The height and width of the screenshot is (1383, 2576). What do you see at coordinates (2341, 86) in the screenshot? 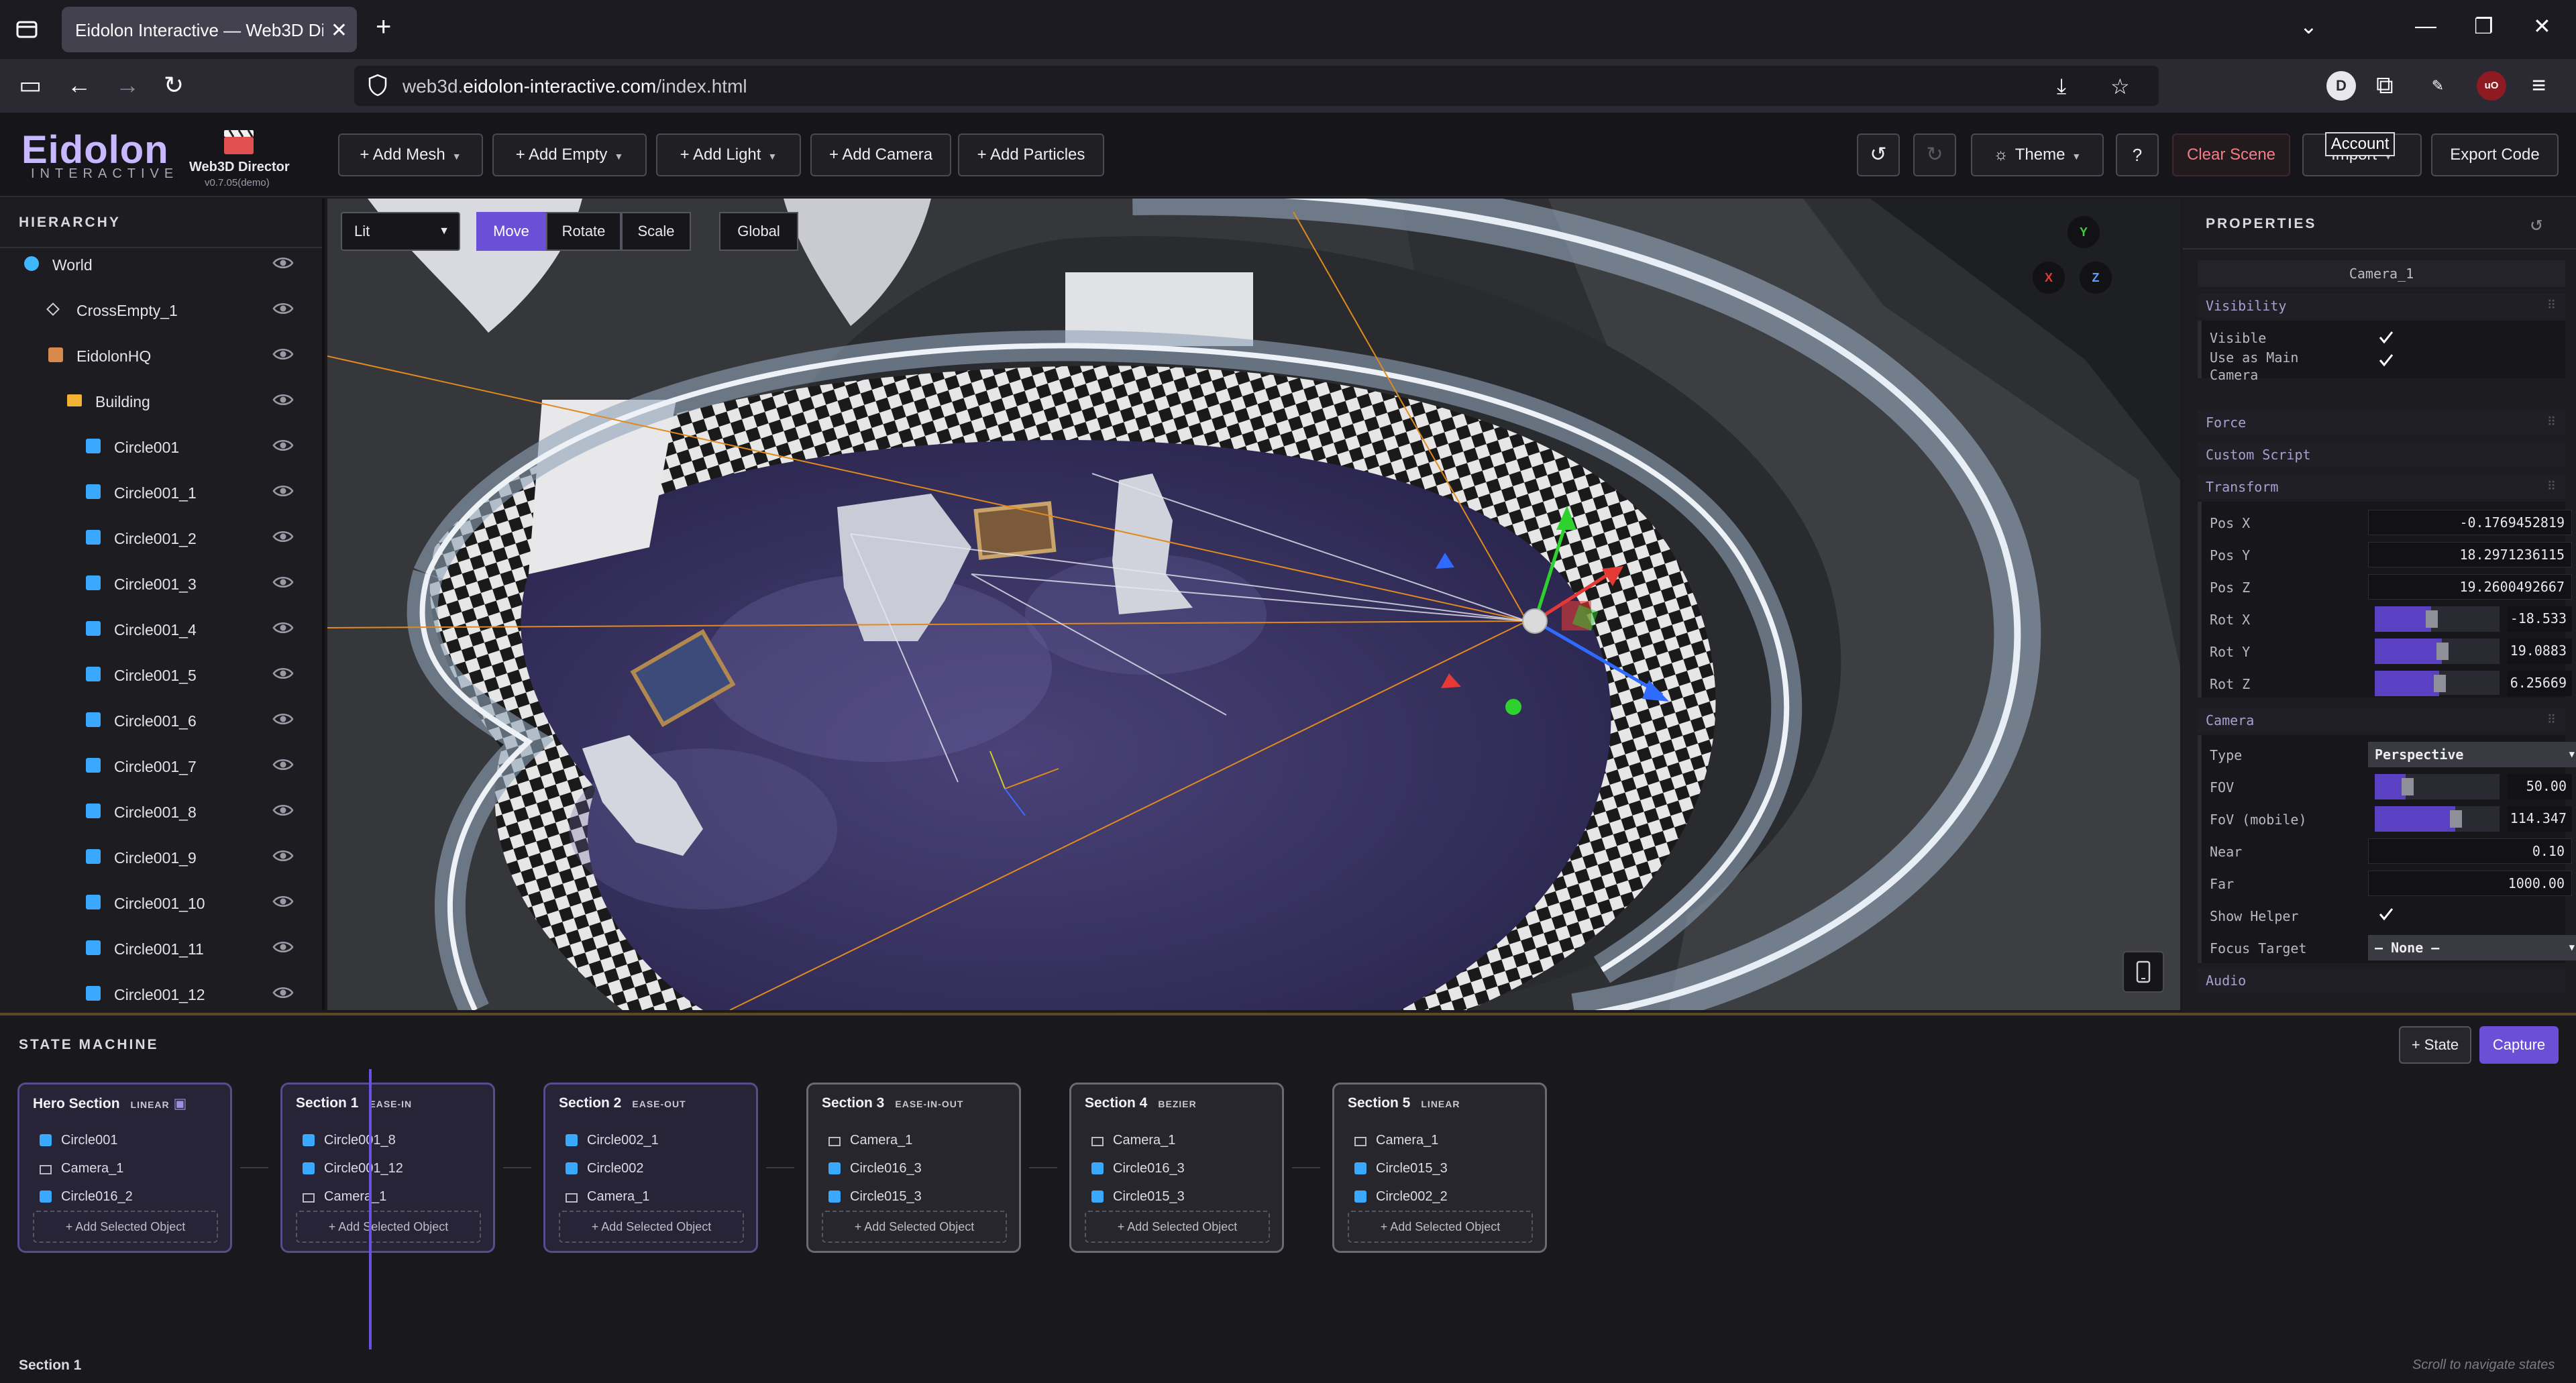
I see `account-avatar-icon: D` at bounding box center [2341, 86].